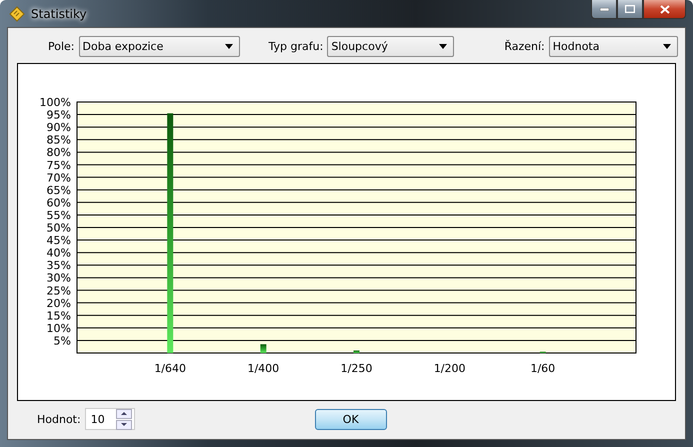 This screenshot has width=693, height=447. I want to click on y-tick-label: 90%, so click(58, 127).